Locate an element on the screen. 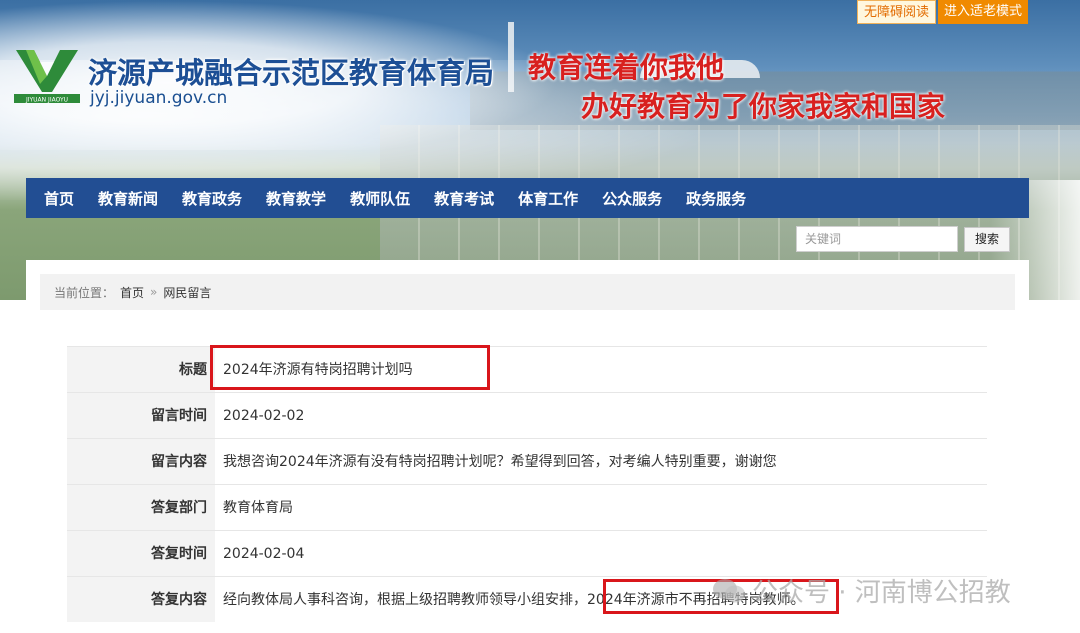  elder-mode-button: 进入适老模式 is located at coordinates (982, 12).